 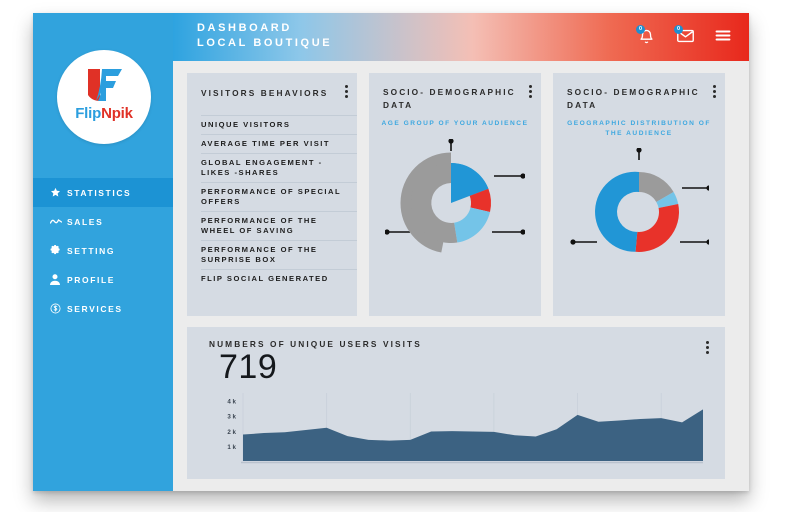 I want to click on sidebar-item-setting: SETTING, so click(x=103, y=250).